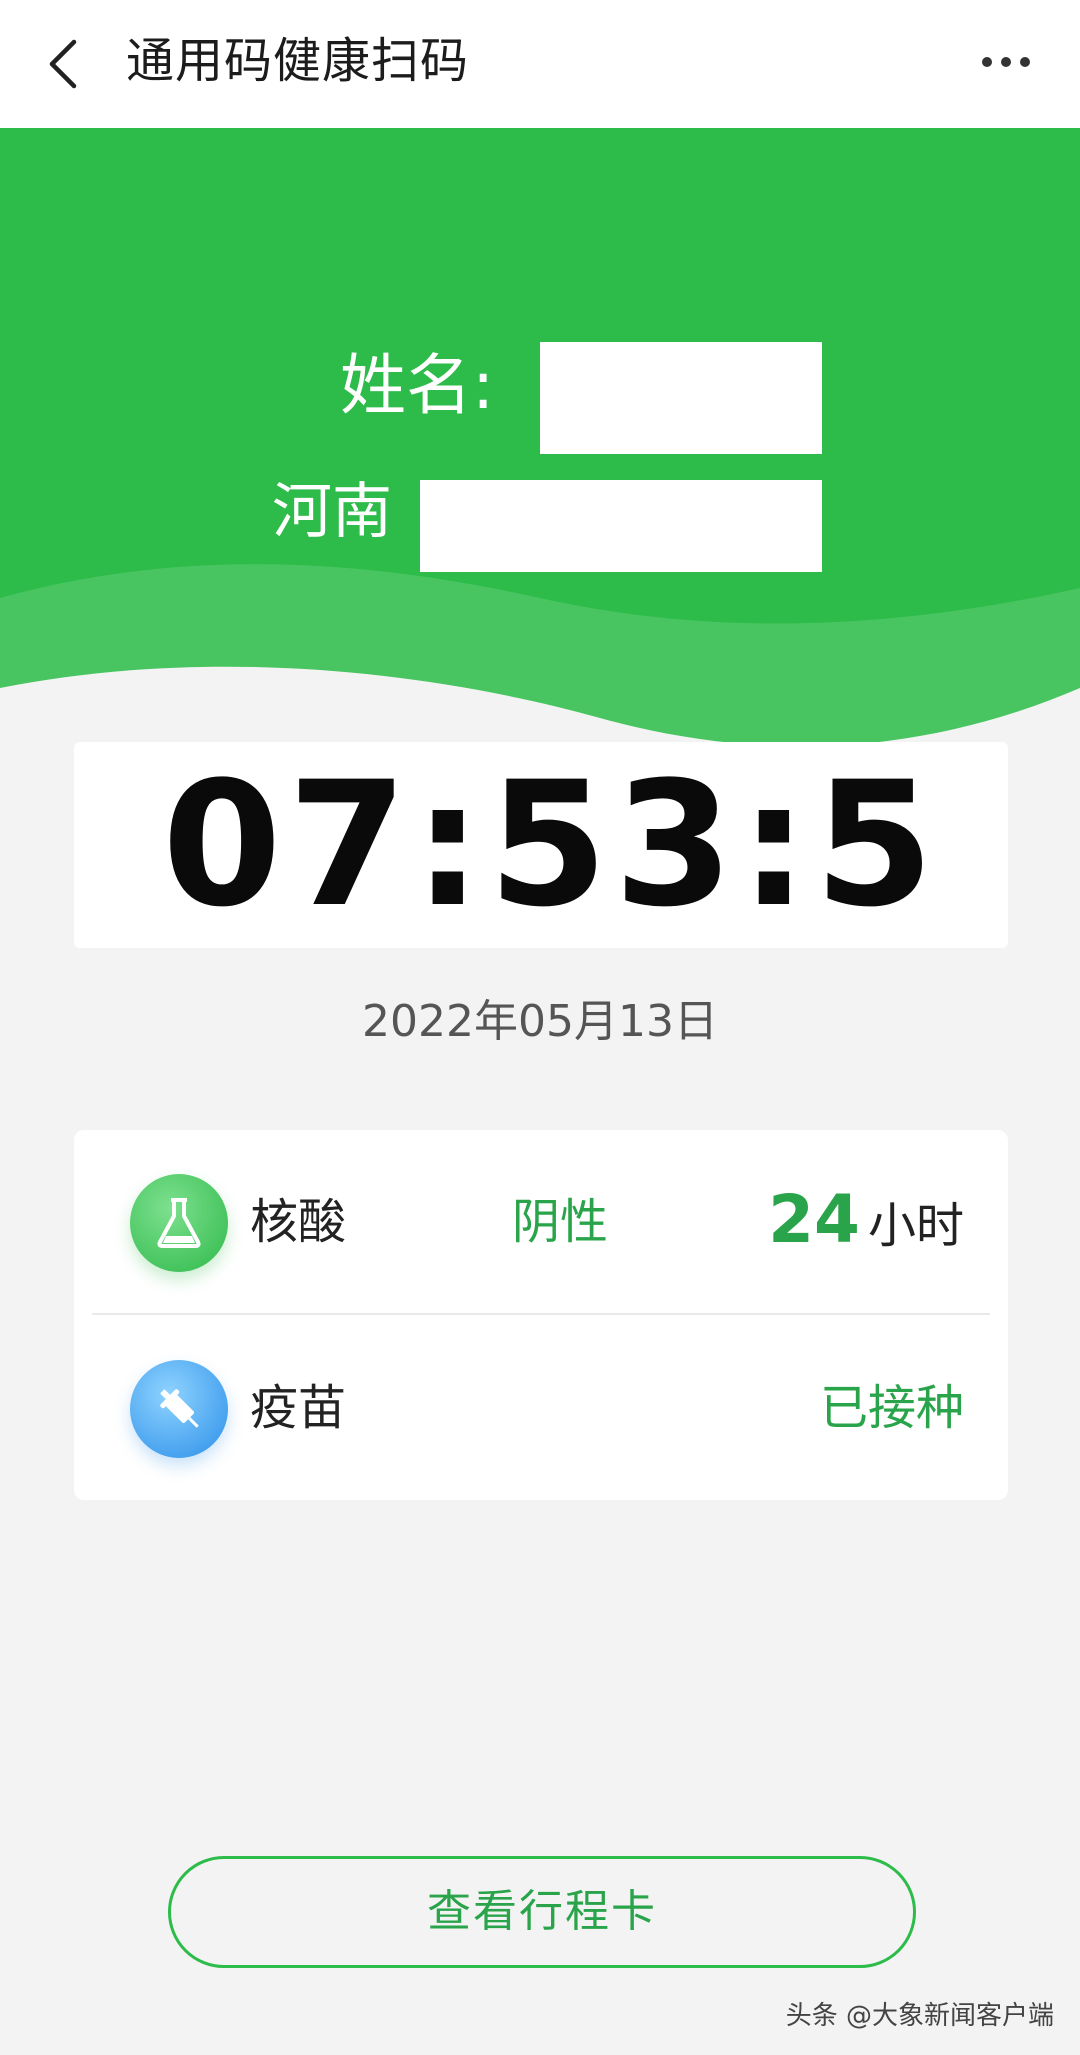 The width and height of the screenshot is (1080, 2055). I want to click on navigation-bar: 通用码健康扫码, so click(540, 64).